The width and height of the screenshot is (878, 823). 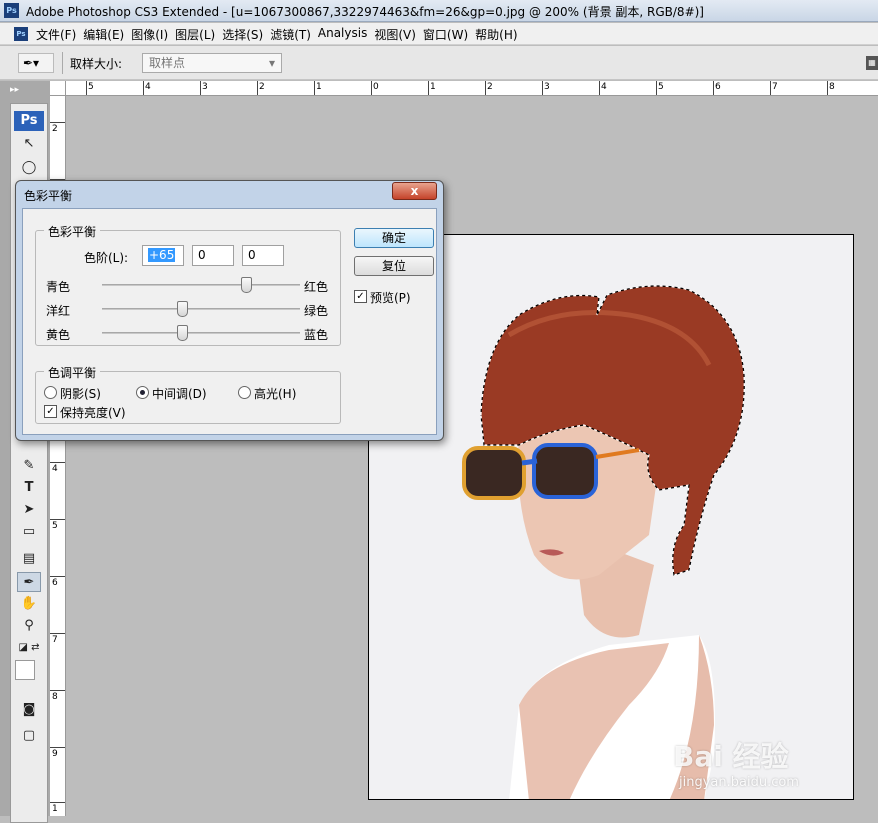 What do you see at coordinates (472, 88) in the screenshot?
I see `horizontal-ruler: 5 4 3 2 1 0 1 2 3 4 5 6 7 8` at bounding box center [472, 88].